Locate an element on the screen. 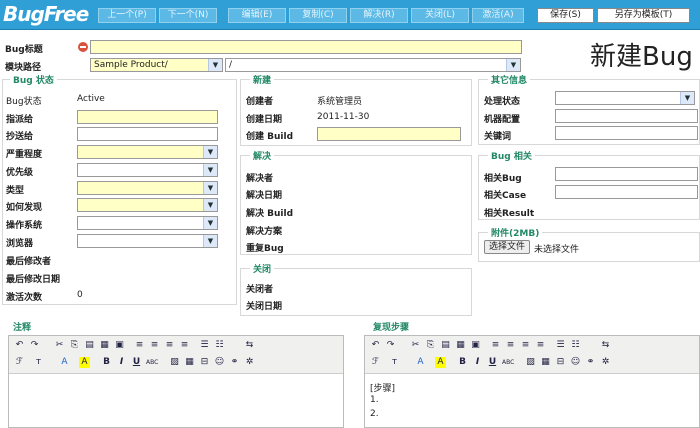  copy-button: 复制(C) is located at coordinates (318, 15).